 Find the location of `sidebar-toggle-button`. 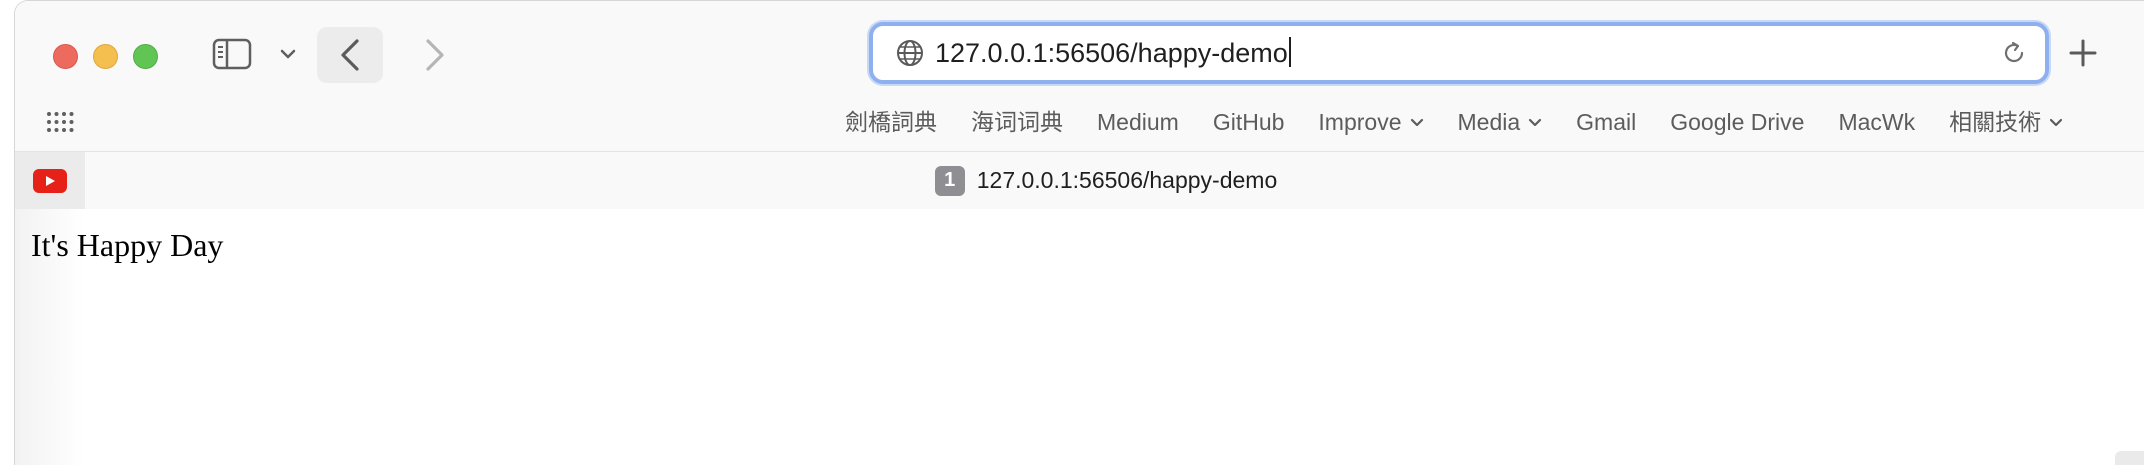

sidebar-toggle-button is located at coordinates (232, 54).